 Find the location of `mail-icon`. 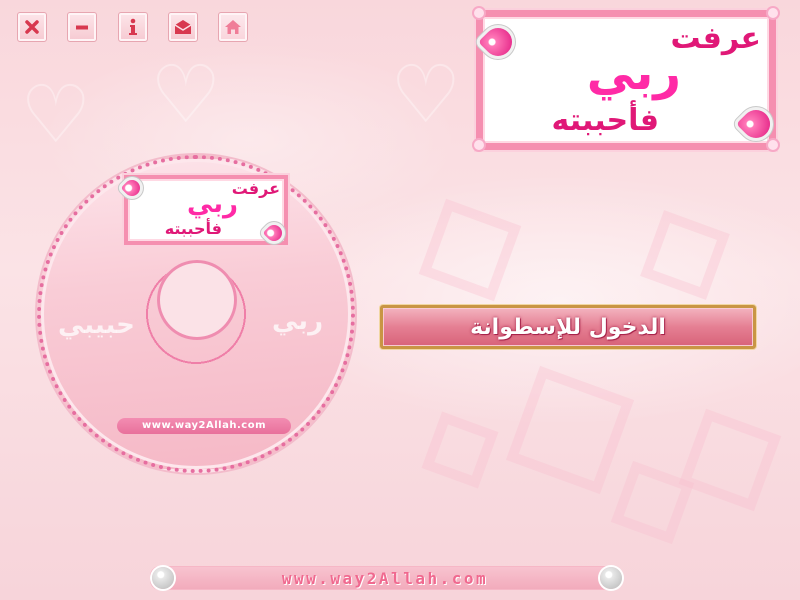

mail-icon is located at coordinates (183, 27).